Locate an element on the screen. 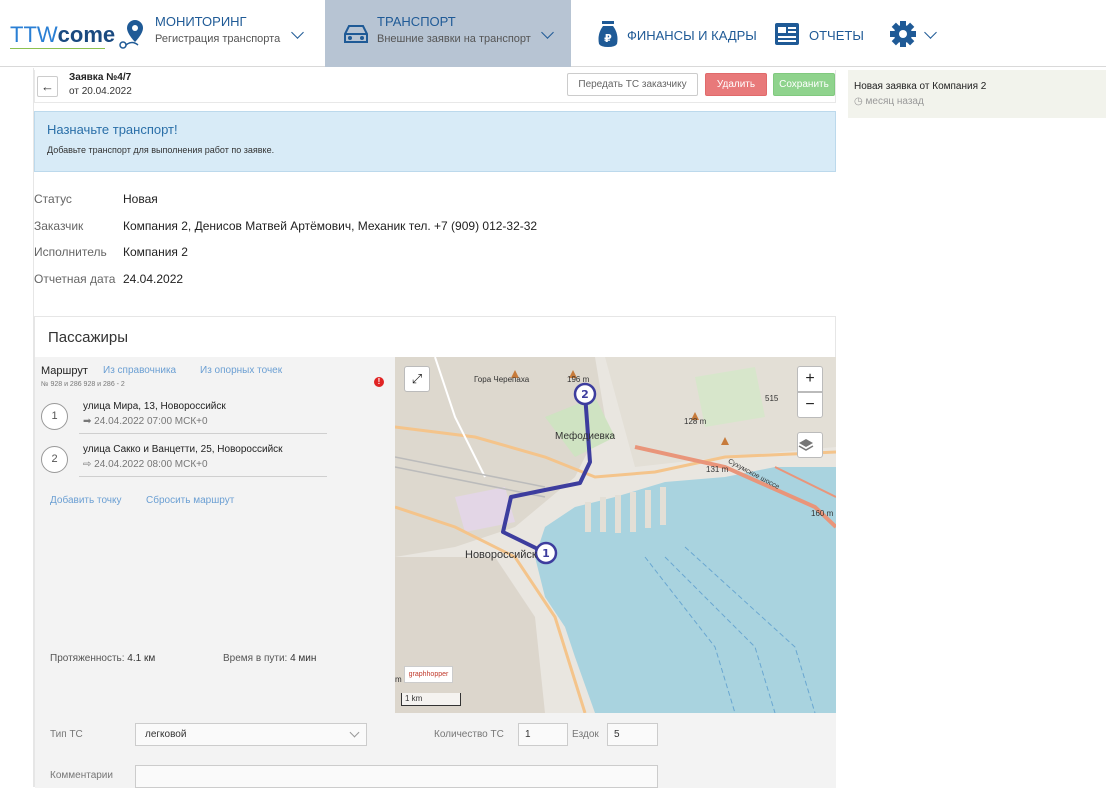  departure-icon: ➡ is located at coordinates (89, 421).